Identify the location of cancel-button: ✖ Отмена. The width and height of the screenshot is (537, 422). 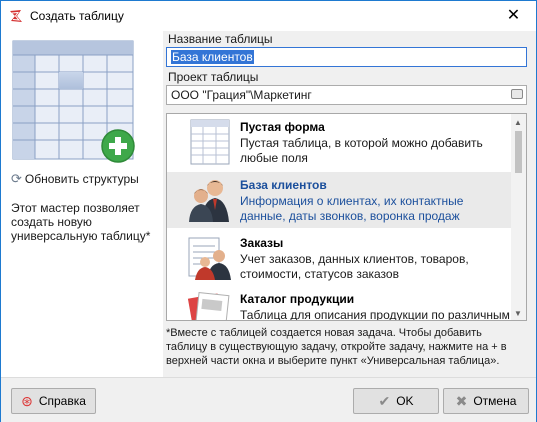
(486, 401).